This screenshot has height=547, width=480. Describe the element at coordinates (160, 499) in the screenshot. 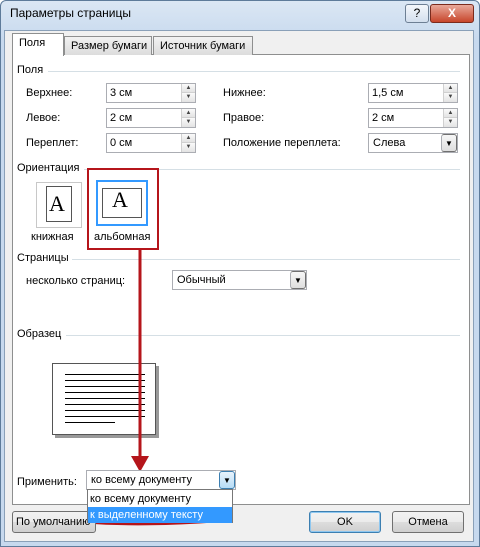

I see `apply-option-whole-document: ко всему документу` at that location.